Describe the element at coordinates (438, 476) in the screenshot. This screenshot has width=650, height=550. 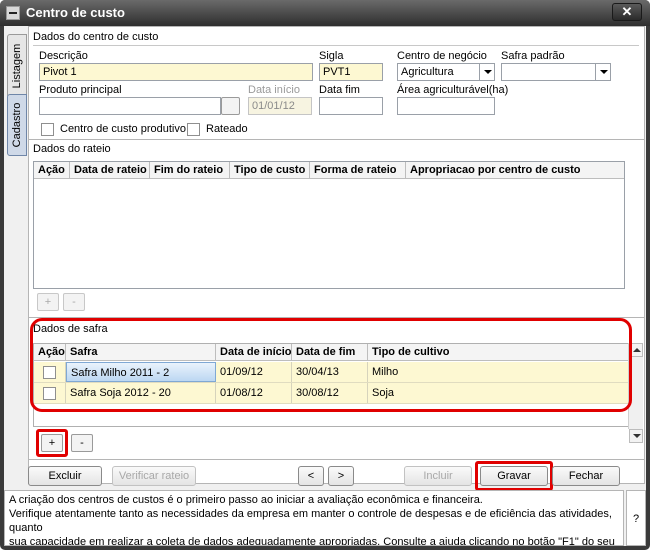
I see `incluir-button: Incluir` at that location.